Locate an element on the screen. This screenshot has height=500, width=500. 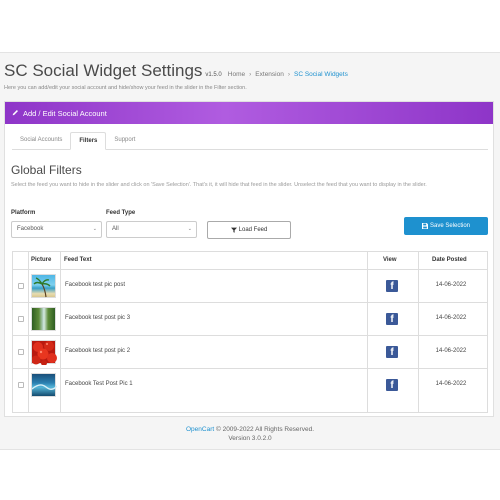
table-row: Facebook test post pic 2 f 14-06-2022 is located at coordinates (250, 351).